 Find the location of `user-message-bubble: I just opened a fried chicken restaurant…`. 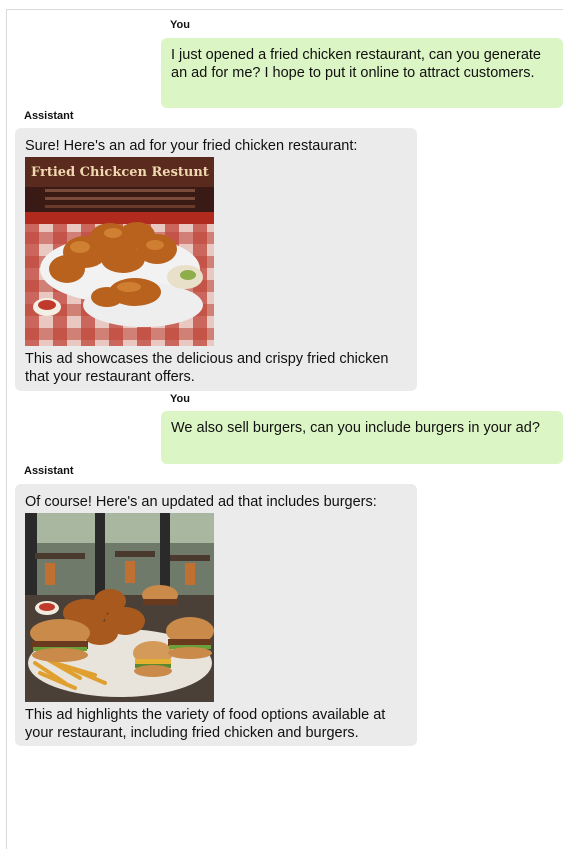

user-message-bubble: I just opened a fried chicken restaurant… is located at coordinates (362, 73).